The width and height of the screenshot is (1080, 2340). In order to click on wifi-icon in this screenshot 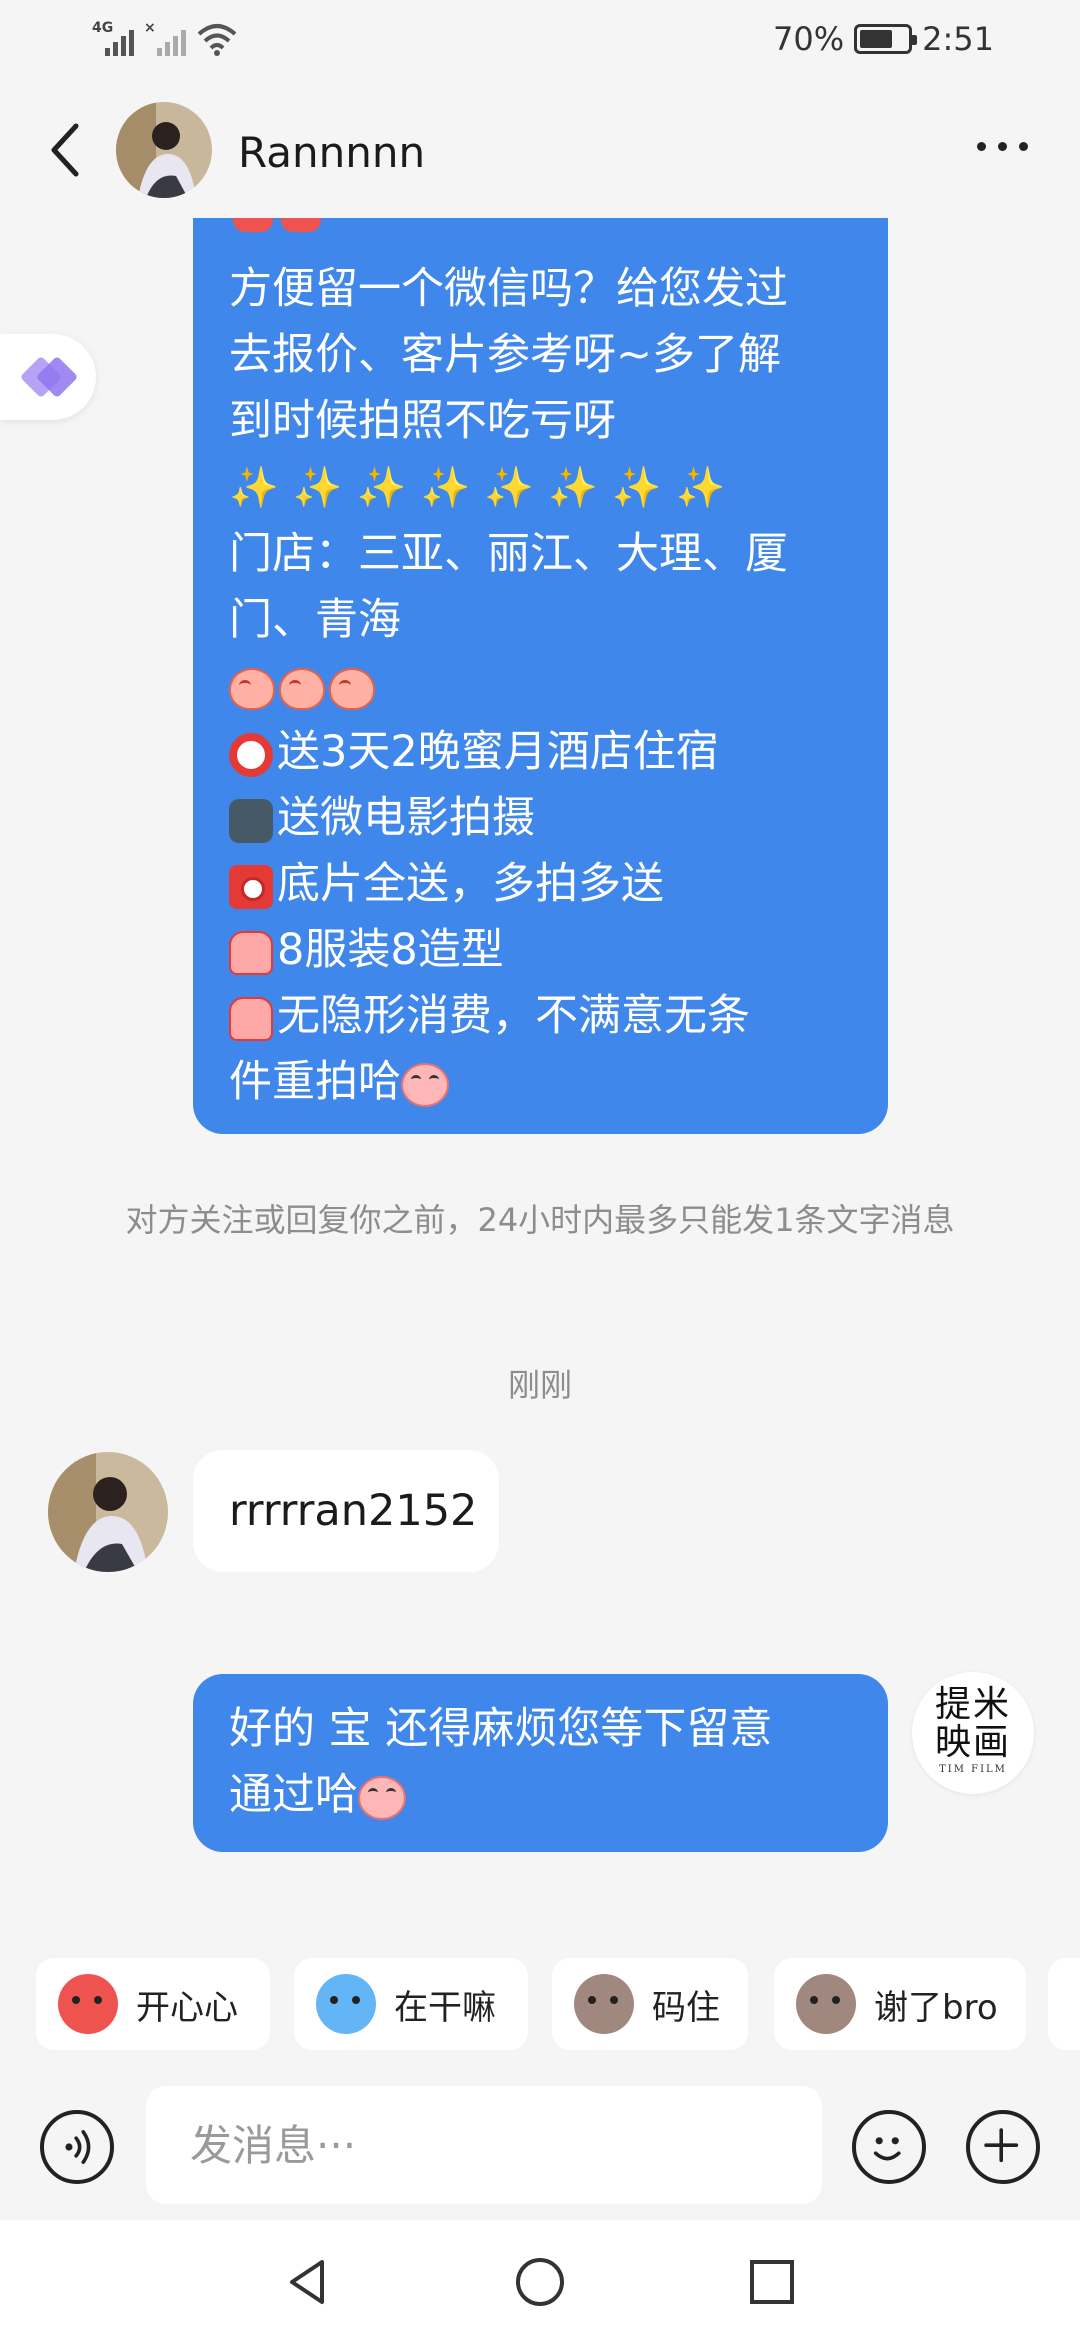, I will do `click(217, 40)`.